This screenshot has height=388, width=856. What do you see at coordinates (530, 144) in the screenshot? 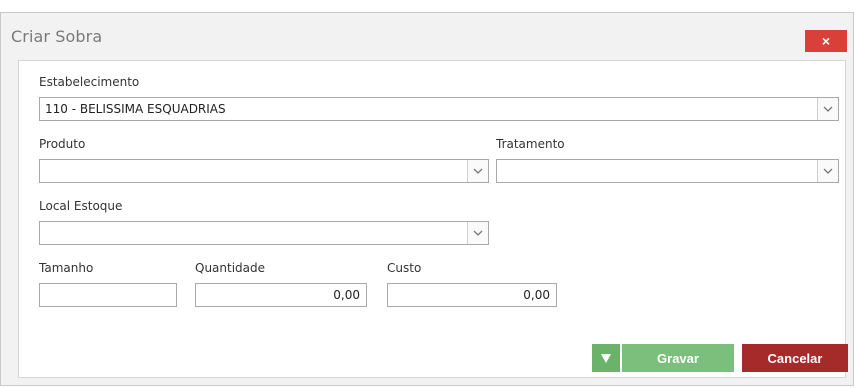
I see `tratamento-label: Tratamento` at bounding box center [530, 144].